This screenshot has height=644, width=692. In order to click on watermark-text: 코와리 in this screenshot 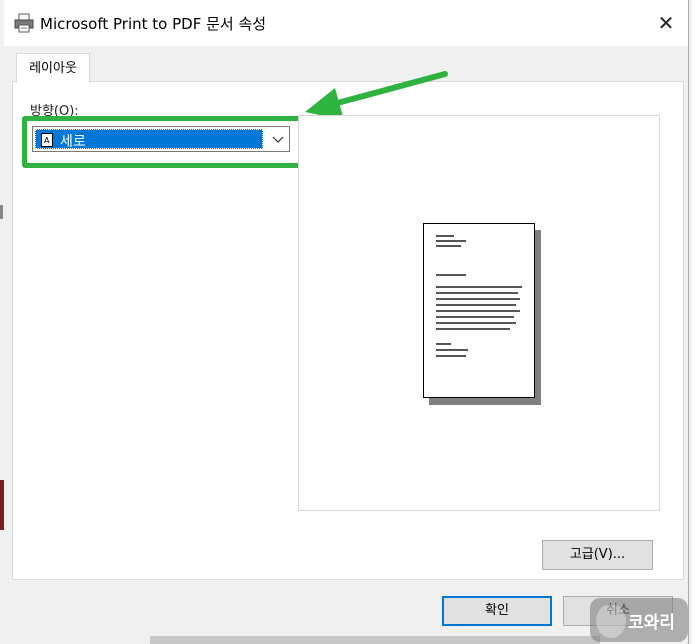, I will do `click(651, 623)`.